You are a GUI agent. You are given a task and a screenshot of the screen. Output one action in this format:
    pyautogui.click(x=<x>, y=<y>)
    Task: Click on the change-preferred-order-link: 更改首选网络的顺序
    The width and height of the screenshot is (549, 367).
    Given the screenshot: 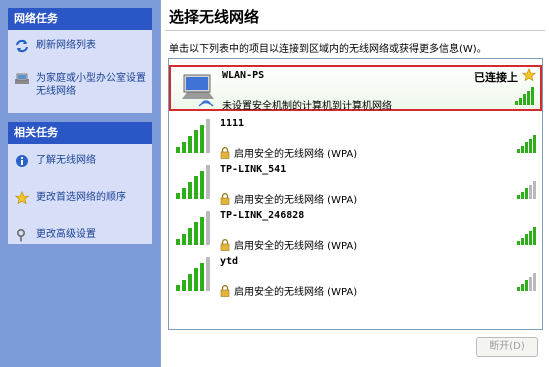 What is the action you would take?
    pyautogui.click(x=80, y=196)
    